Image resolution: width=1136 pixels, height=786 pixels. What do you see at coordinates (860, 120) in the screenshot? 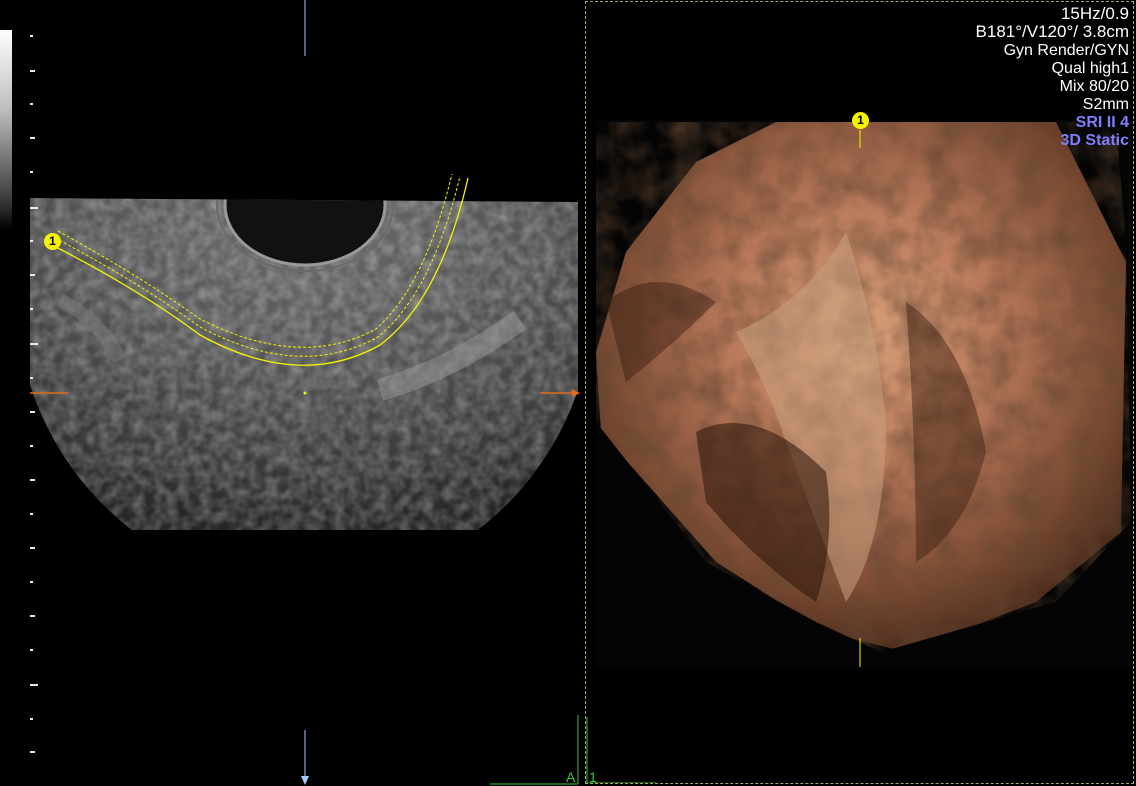
I see `render-view-marker: 1` at bounding box center [860, 120].